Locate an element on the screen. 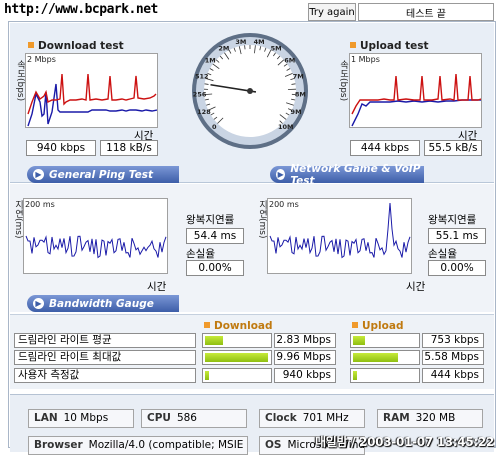 The width and height of the screenshot is (500, 456). ping1-loss-label: 손실율 is located at coordinates (200, 254).